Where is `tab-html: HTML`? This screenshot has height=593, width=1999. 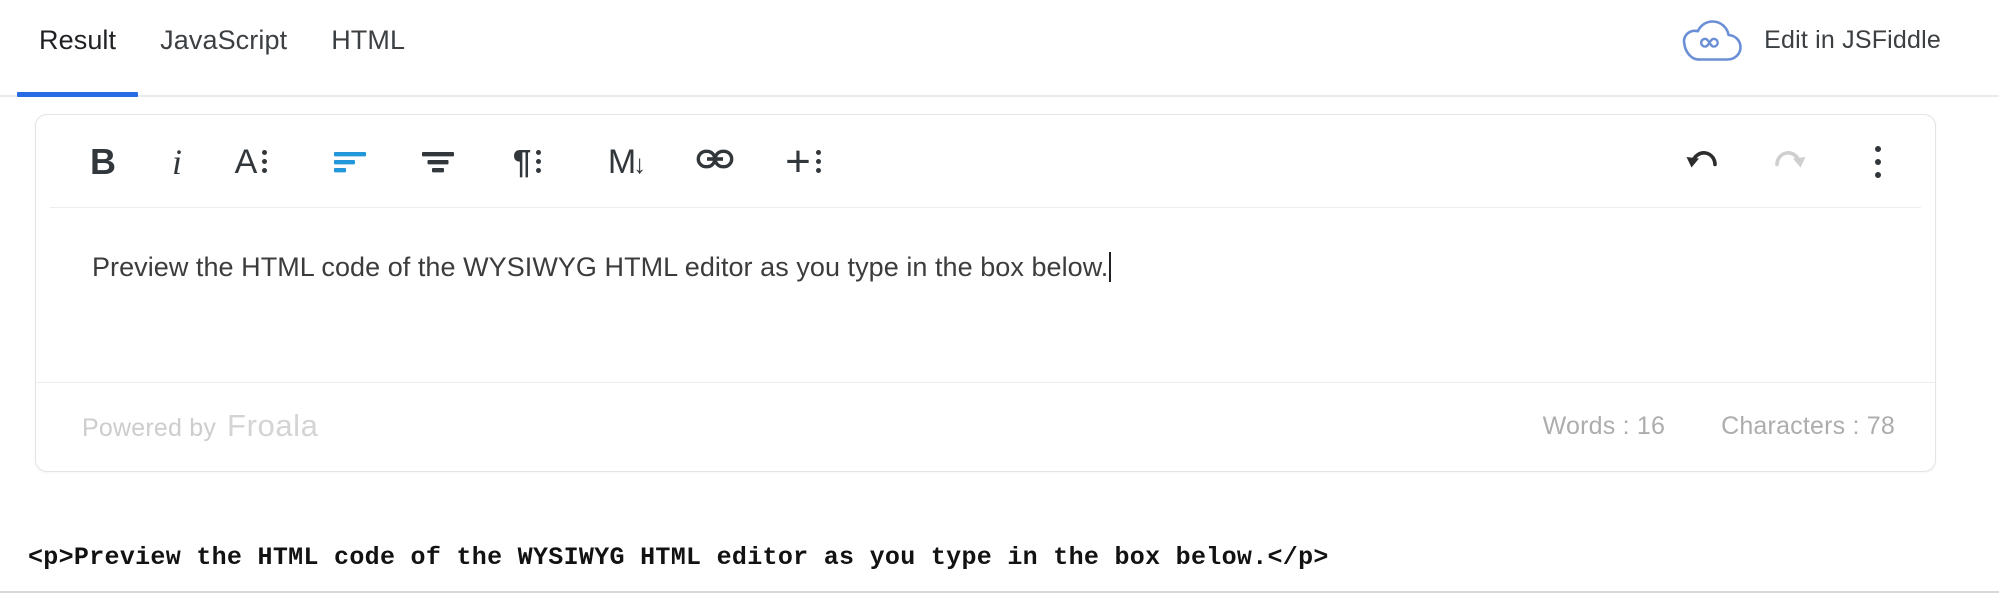 tab-html: HTML is located at coordinates (368, 48).